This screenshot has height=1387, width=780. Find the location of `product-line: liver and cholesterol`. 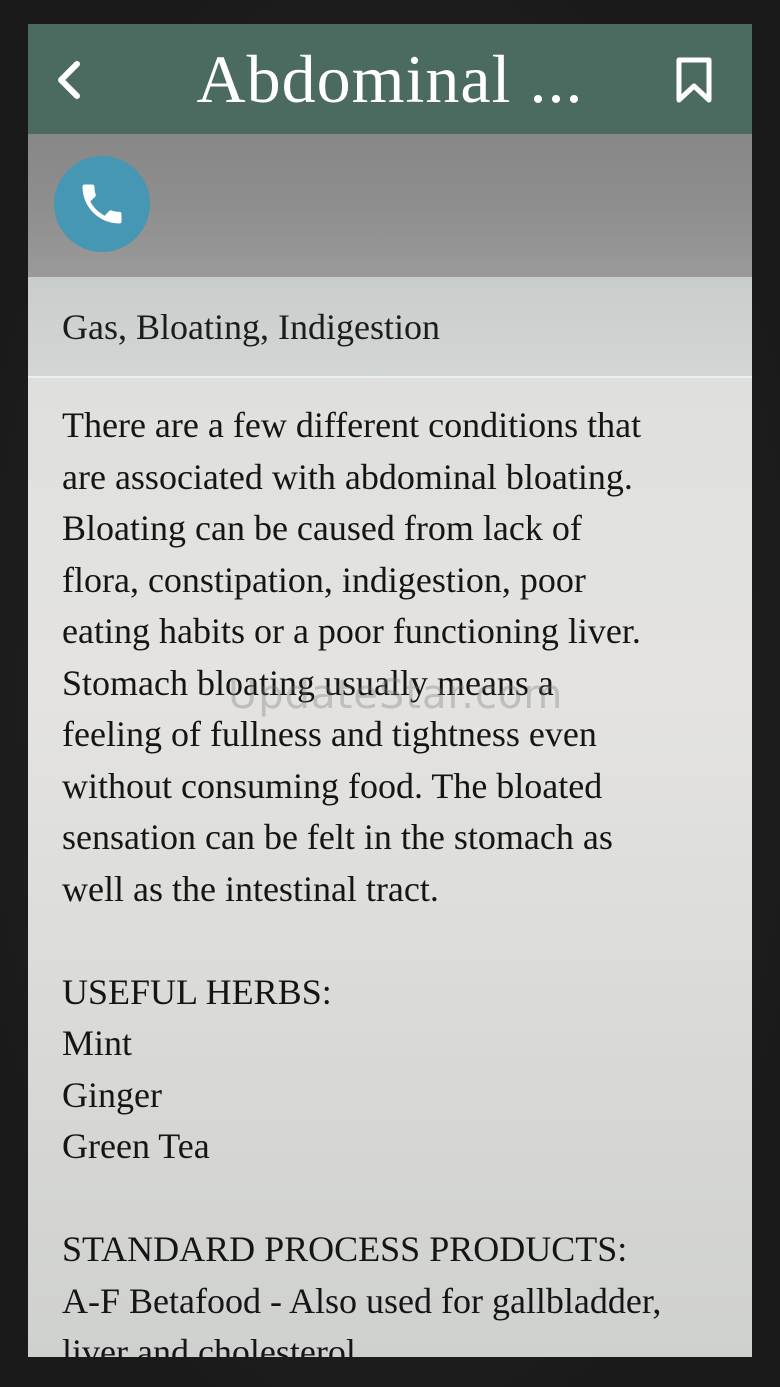

product-line: liver and cholesterol is located at coordinates (209, 1344).